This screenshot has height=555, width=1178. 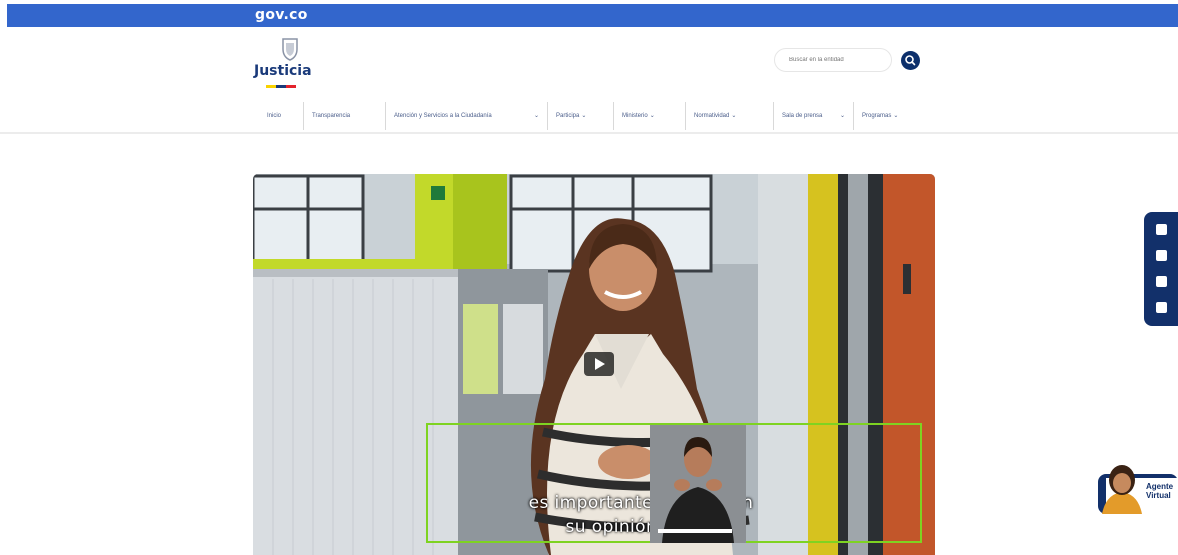 What do you see at coordinates (1158, 495) in the screenshot?
I see `virtual-agent-label-line: Virtual` at bounding box center [1158, 495].